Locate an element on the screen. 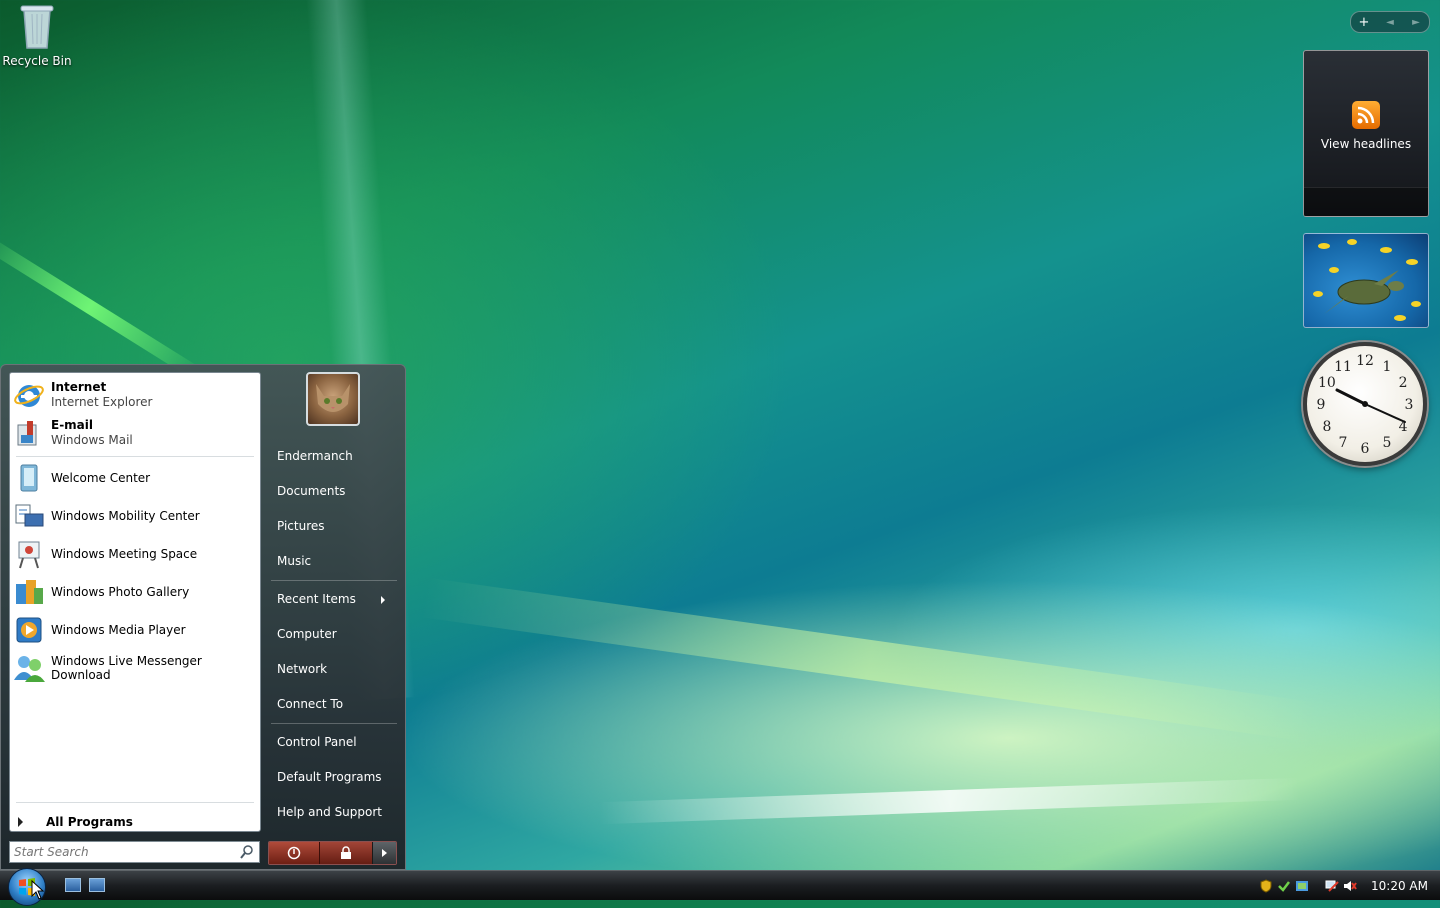 This screenshot has width=1440, height=908. recent-item-messenger-download: Windows Live Messenger Download is located at coordinates (135, 668).